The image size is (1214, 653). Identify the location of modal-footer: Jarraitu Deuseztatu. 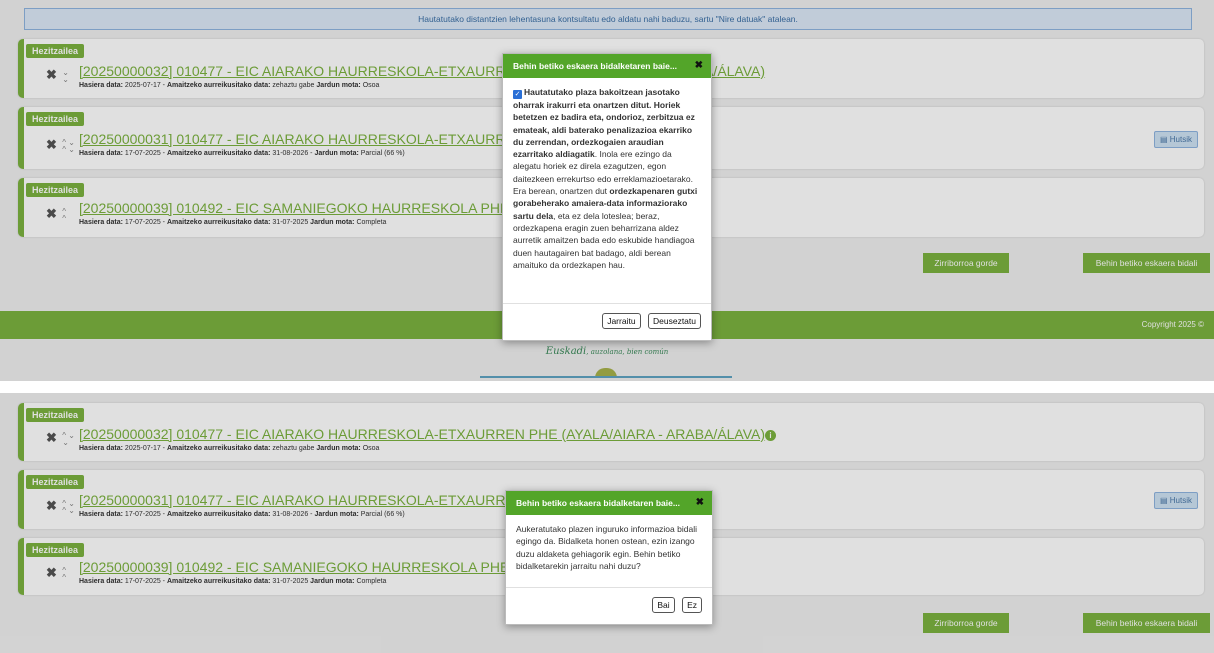
(607, 320).